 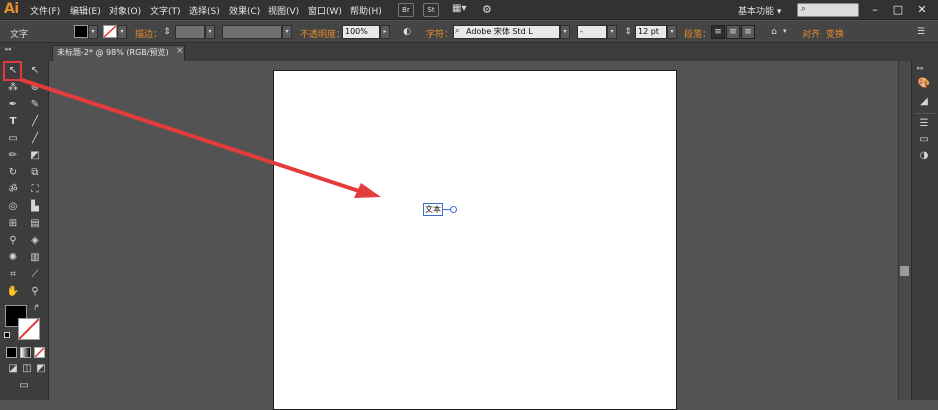 I want to click on stock-button: St, so click(x=431, y=10).